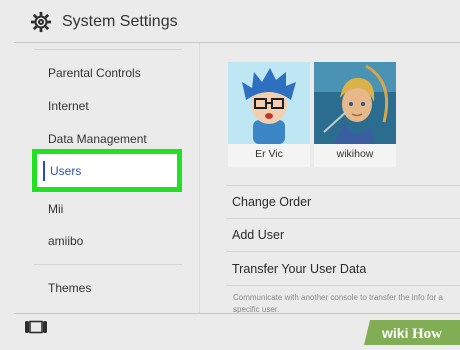 This screenshot has width=460, height=350. I want to click on user-name: wikihow, so click(355, 154).